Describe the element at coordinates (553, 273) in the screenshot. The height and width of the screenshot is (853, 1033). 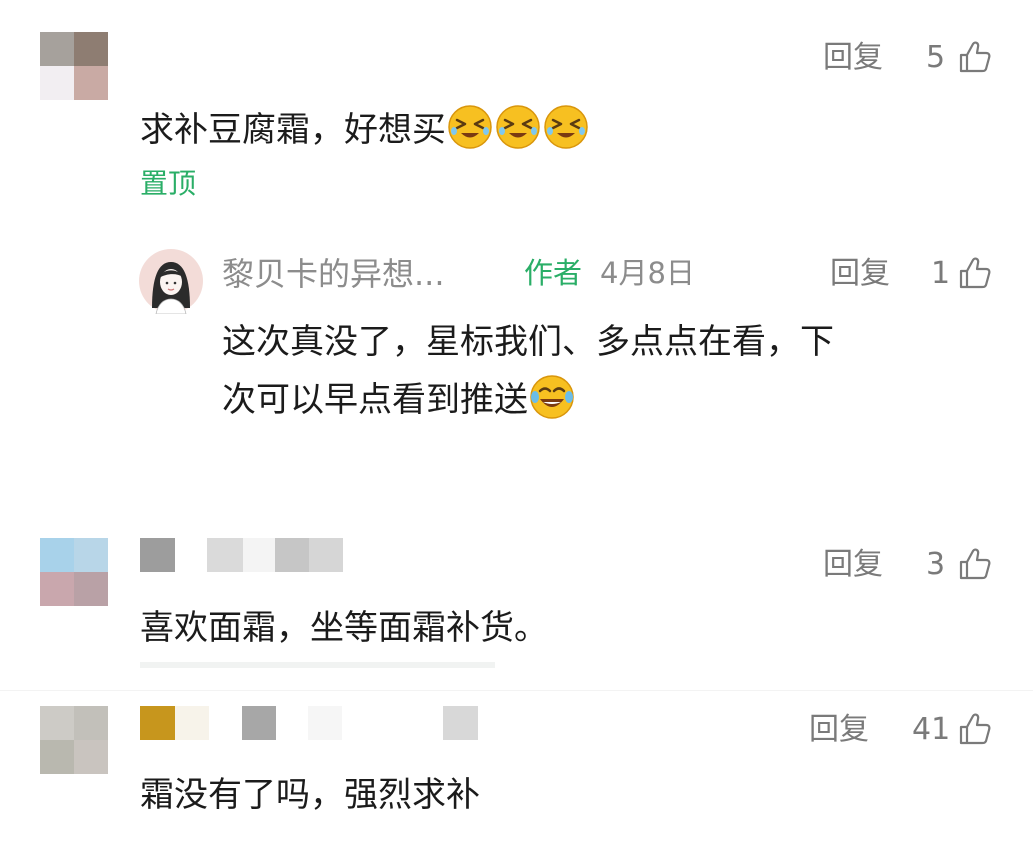
I see `author-badge: 作者` at that location.